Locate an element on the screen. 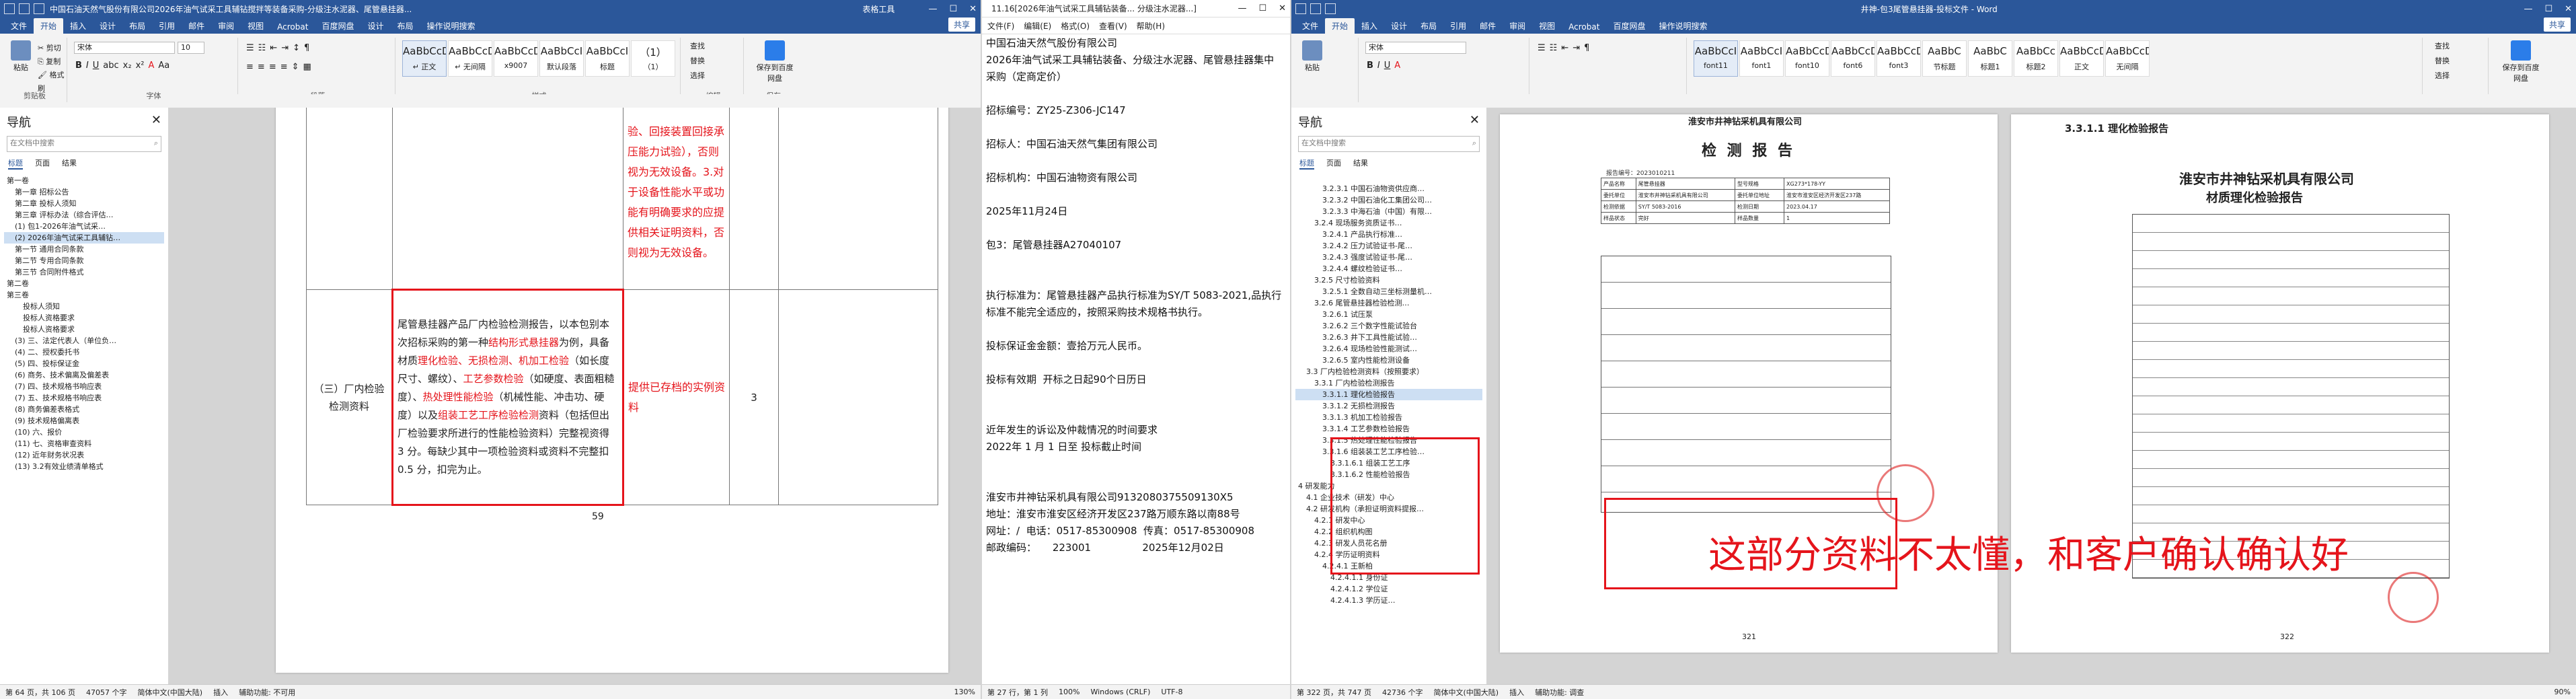 The width and height of the screenshot is (2576, 699). style-gallery-item: AaBbCcI font11 is located at coordinates (1716, 58).